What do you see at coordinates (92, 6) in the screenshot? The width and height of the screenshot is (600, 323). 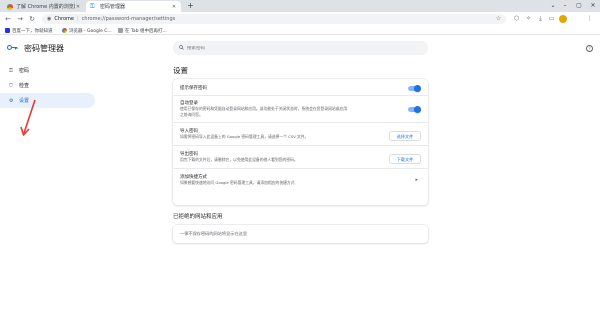 I see `key-favicon-icon: ⚿` at bounding box center [92, 6].